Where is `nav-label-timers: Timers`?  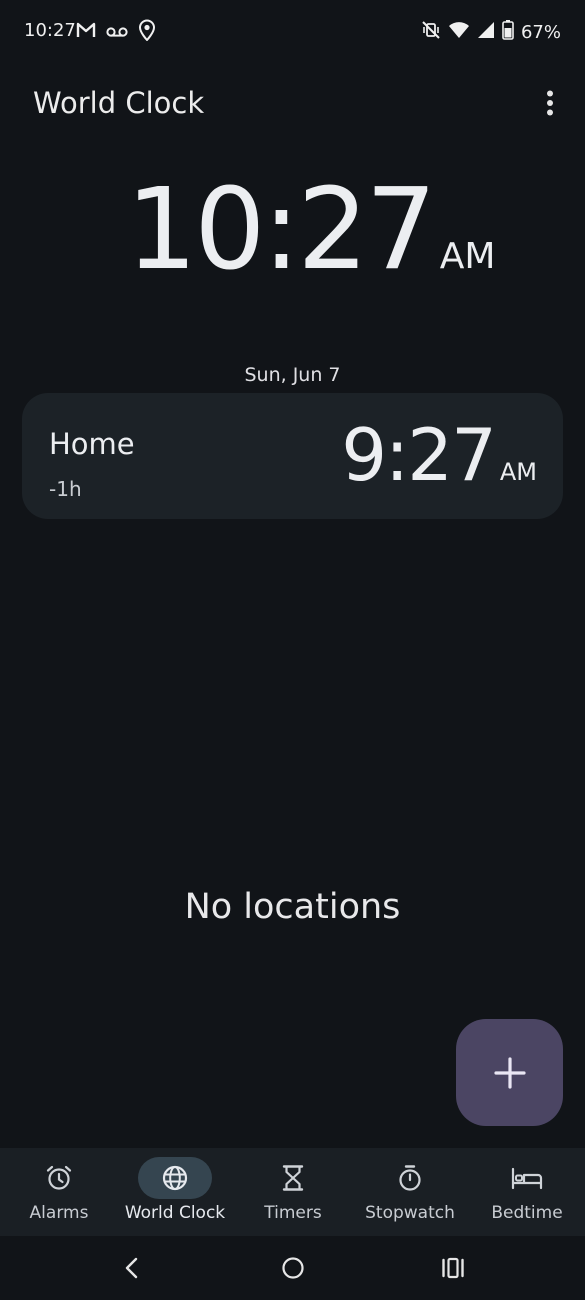
nav-label-timers: Timers is located at coordinates (293, 1213).